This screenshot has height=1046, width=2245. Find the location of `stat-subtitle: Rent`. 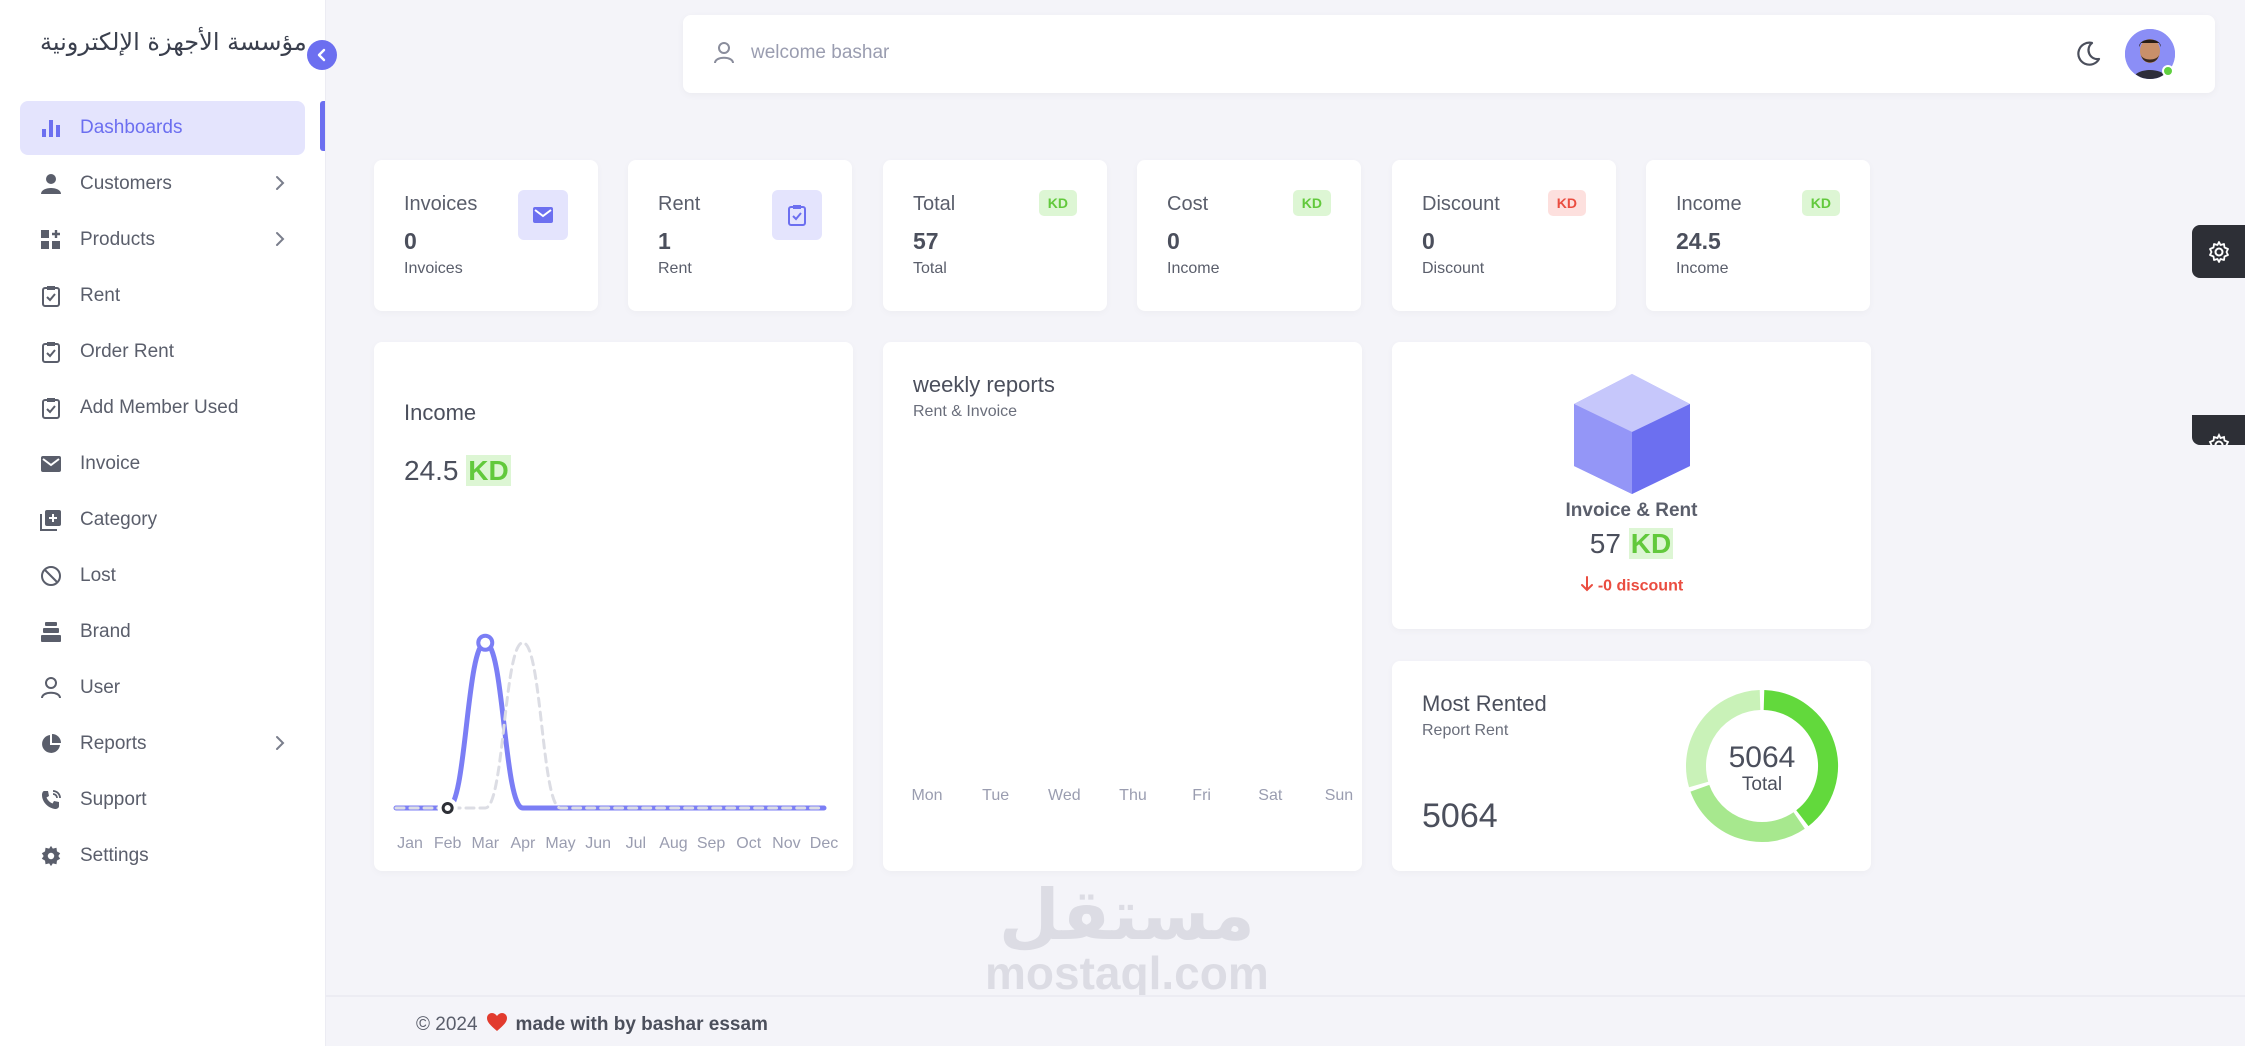

stat-subtitle: Rent is located at coordinates (675, 268).